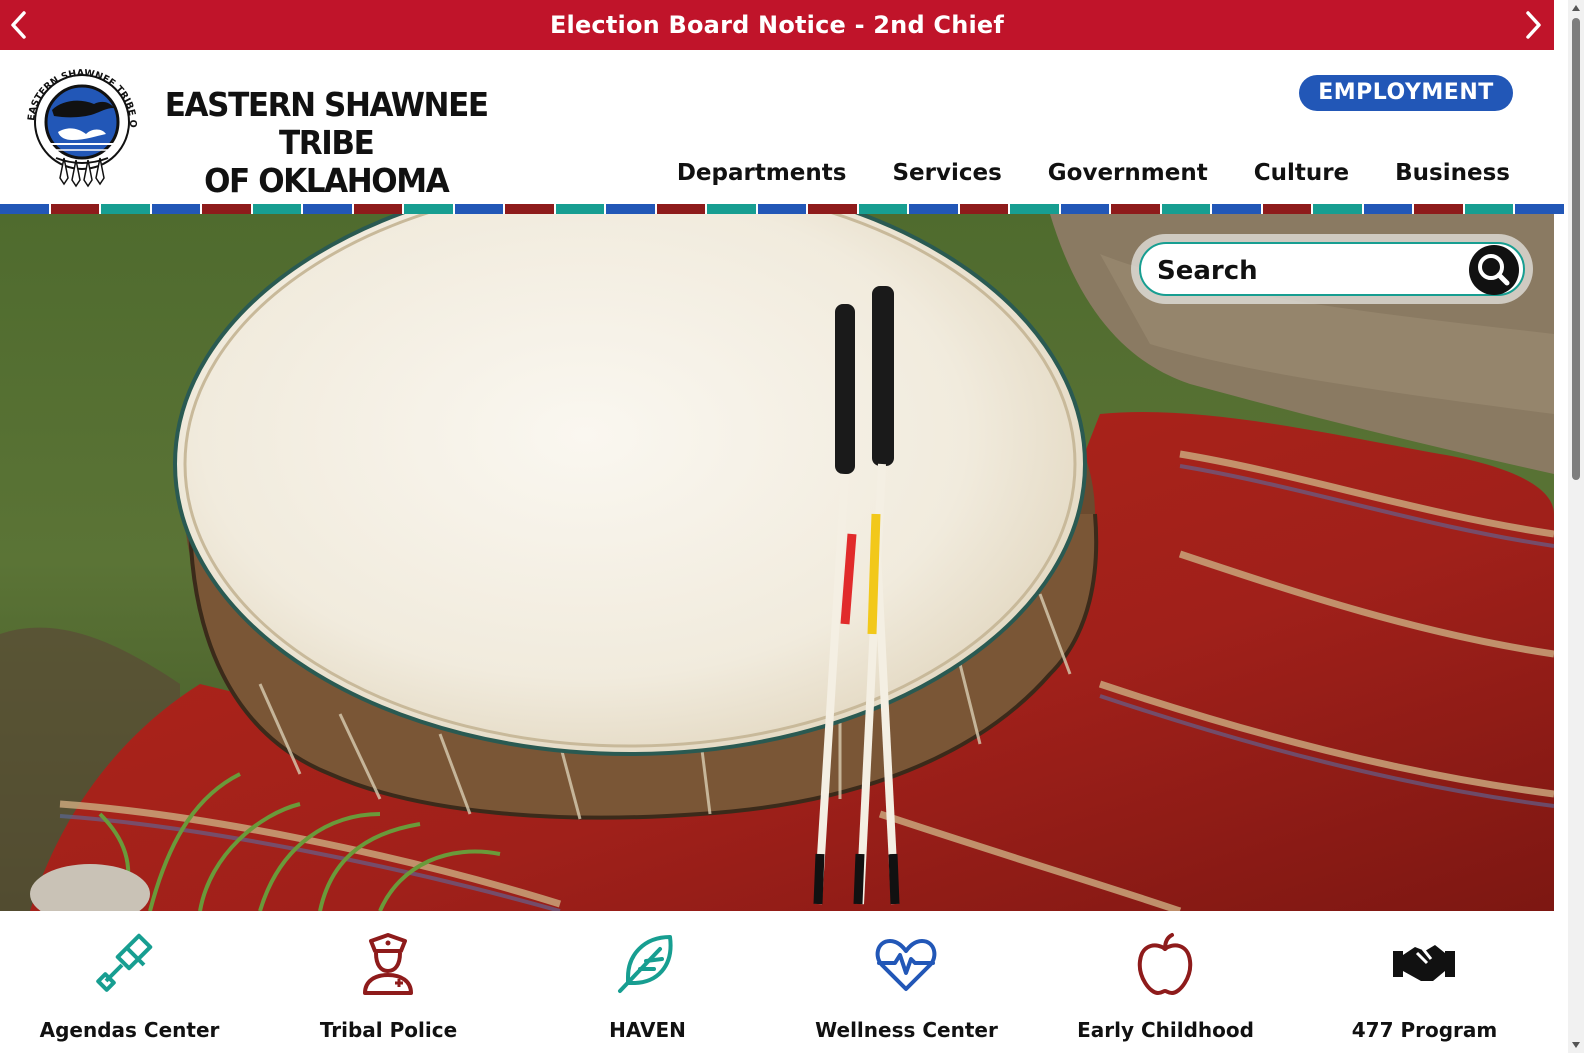  I want to click on quick-link-haven: HAVEN, so click(647, 982).